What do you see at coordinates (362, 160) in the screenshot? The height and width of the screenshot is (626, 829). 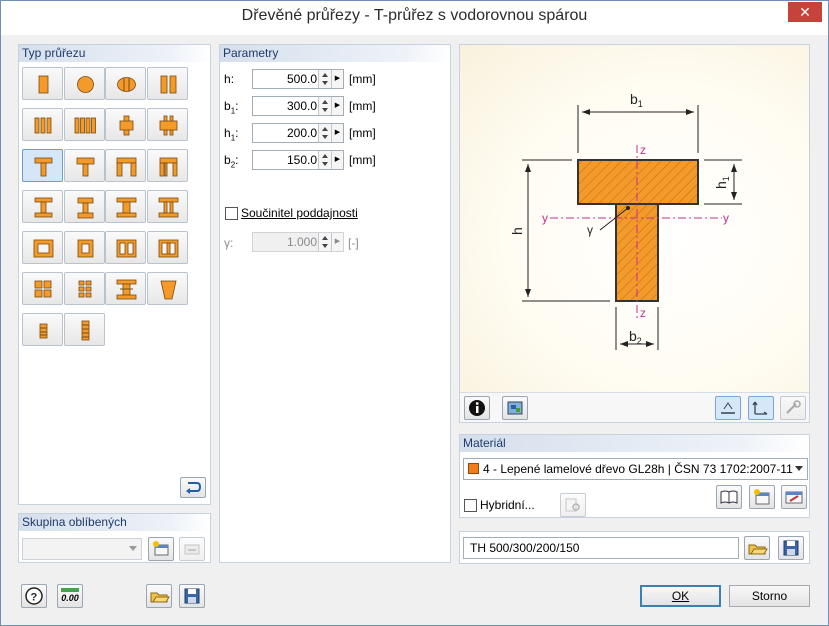 I see `param-unit: [mm]` at bounding box center [362, 160].